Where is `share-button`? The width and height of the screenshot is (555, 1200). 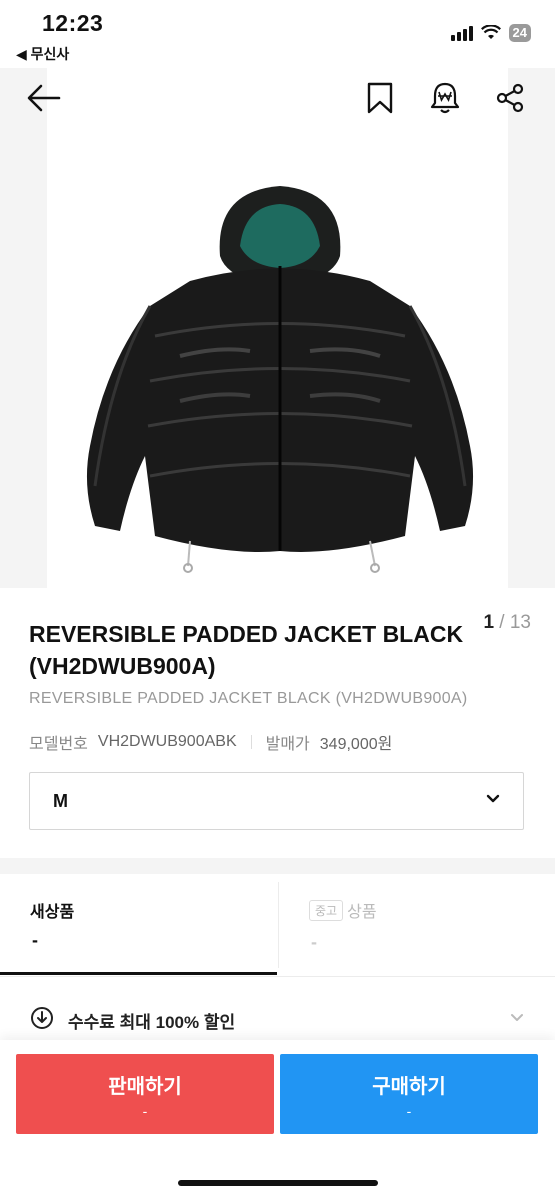 share-button is located at coordinates (510, 98).